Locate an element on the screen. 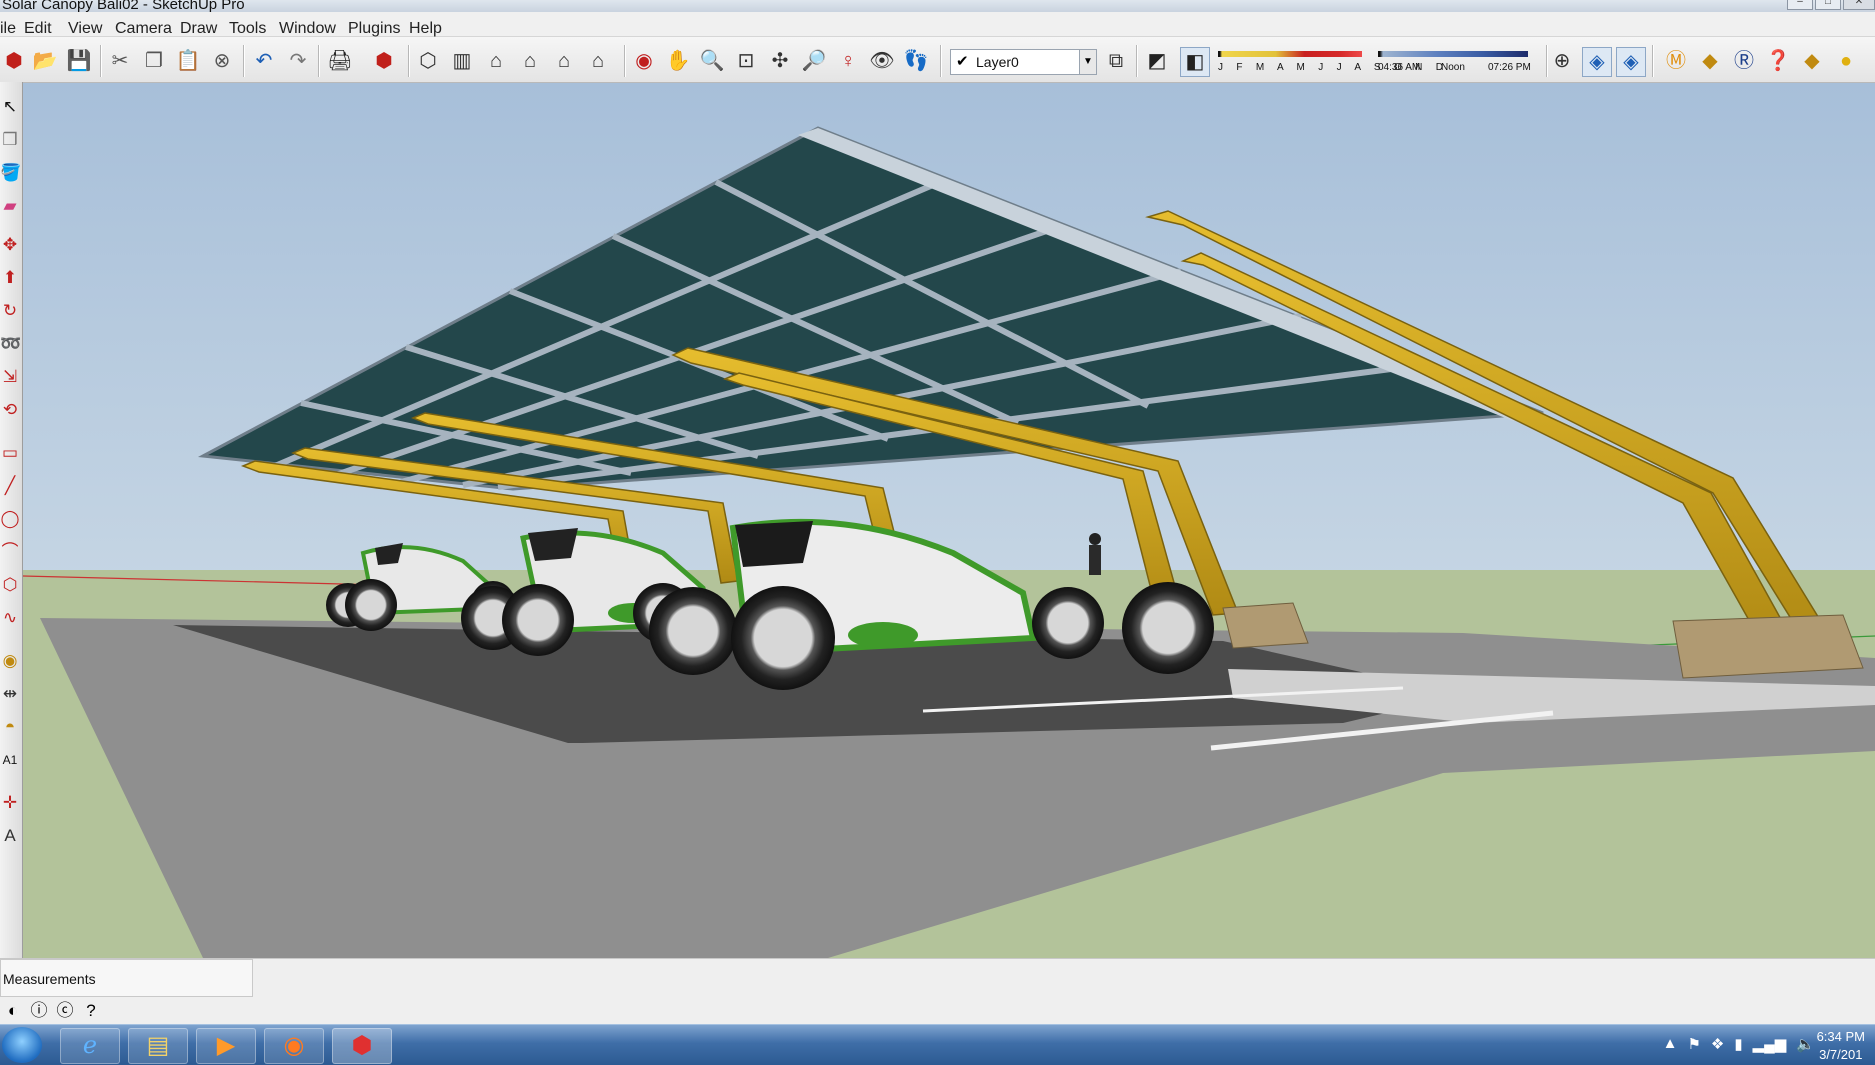  position-camera-icon: ♀ is located at coordinates (848, 61).